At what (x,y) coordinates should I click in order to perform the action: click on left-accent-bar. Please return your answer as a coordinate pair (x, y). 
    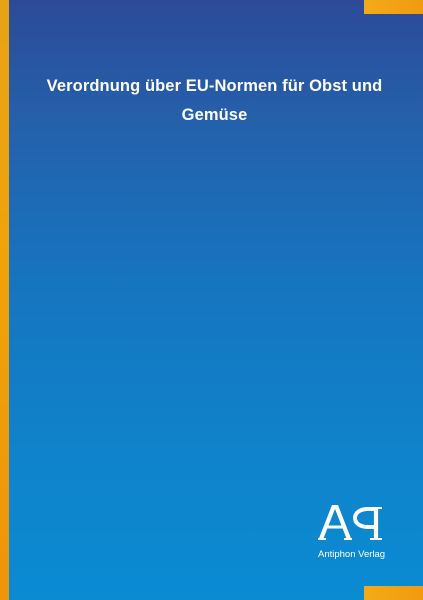
    Looking at the image, I should click on (4, 300).